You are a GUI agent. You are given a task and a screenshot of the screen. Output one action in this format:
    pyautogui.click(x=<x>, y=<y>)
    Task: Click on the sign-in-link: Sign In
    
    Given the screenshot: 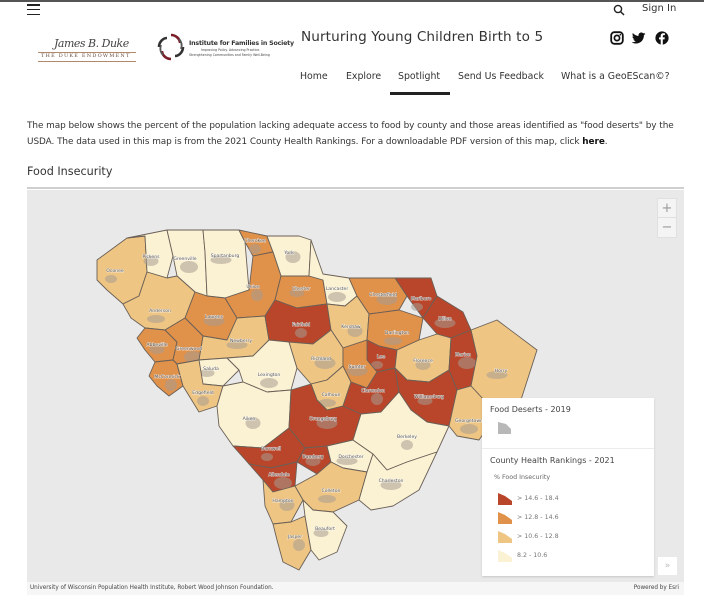 What is the action you would take?
    pyautogui.click(x=659, y=8)
    